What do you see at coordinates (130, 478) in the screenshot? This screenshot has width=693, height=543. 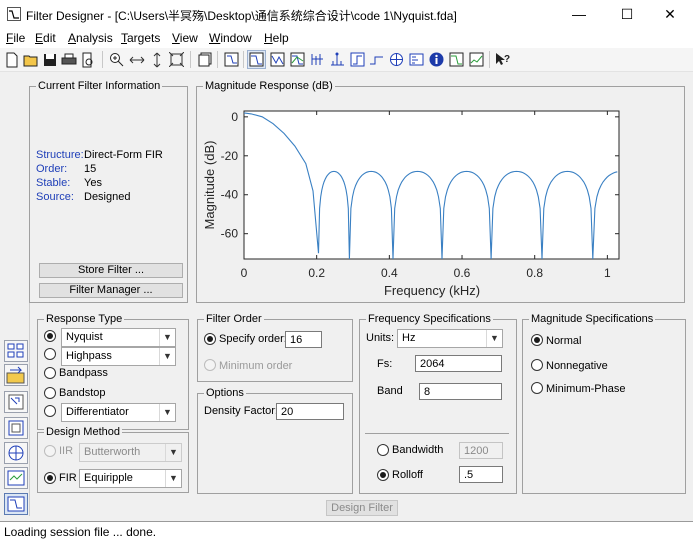 I see `fir-method-select: Equiripple ▼` at bounding box center [130, 478].